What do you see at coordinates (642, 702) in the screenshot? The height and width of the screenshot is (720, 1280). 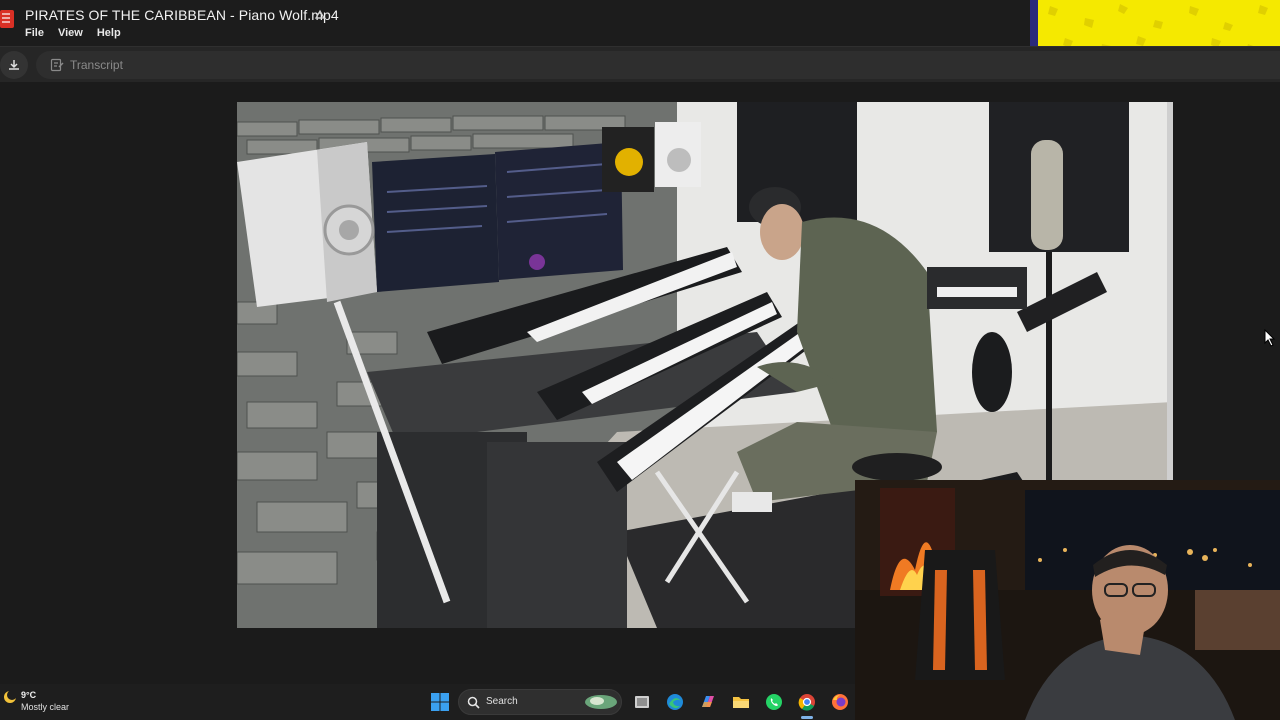 I see `task-view-icon` at bounding box center [642, 702].